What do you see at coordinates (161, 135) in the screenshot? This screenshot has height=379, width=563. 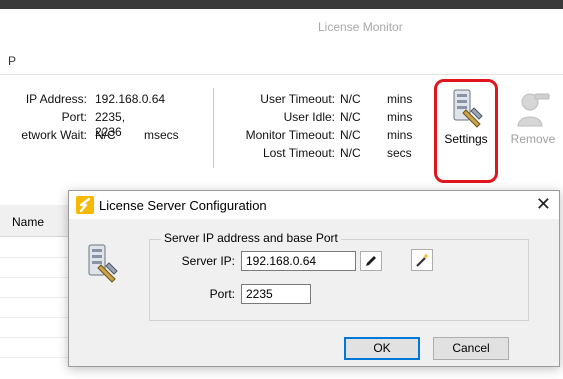 I see `network-wait-unit: msecs` at bounding box center [161, 135].